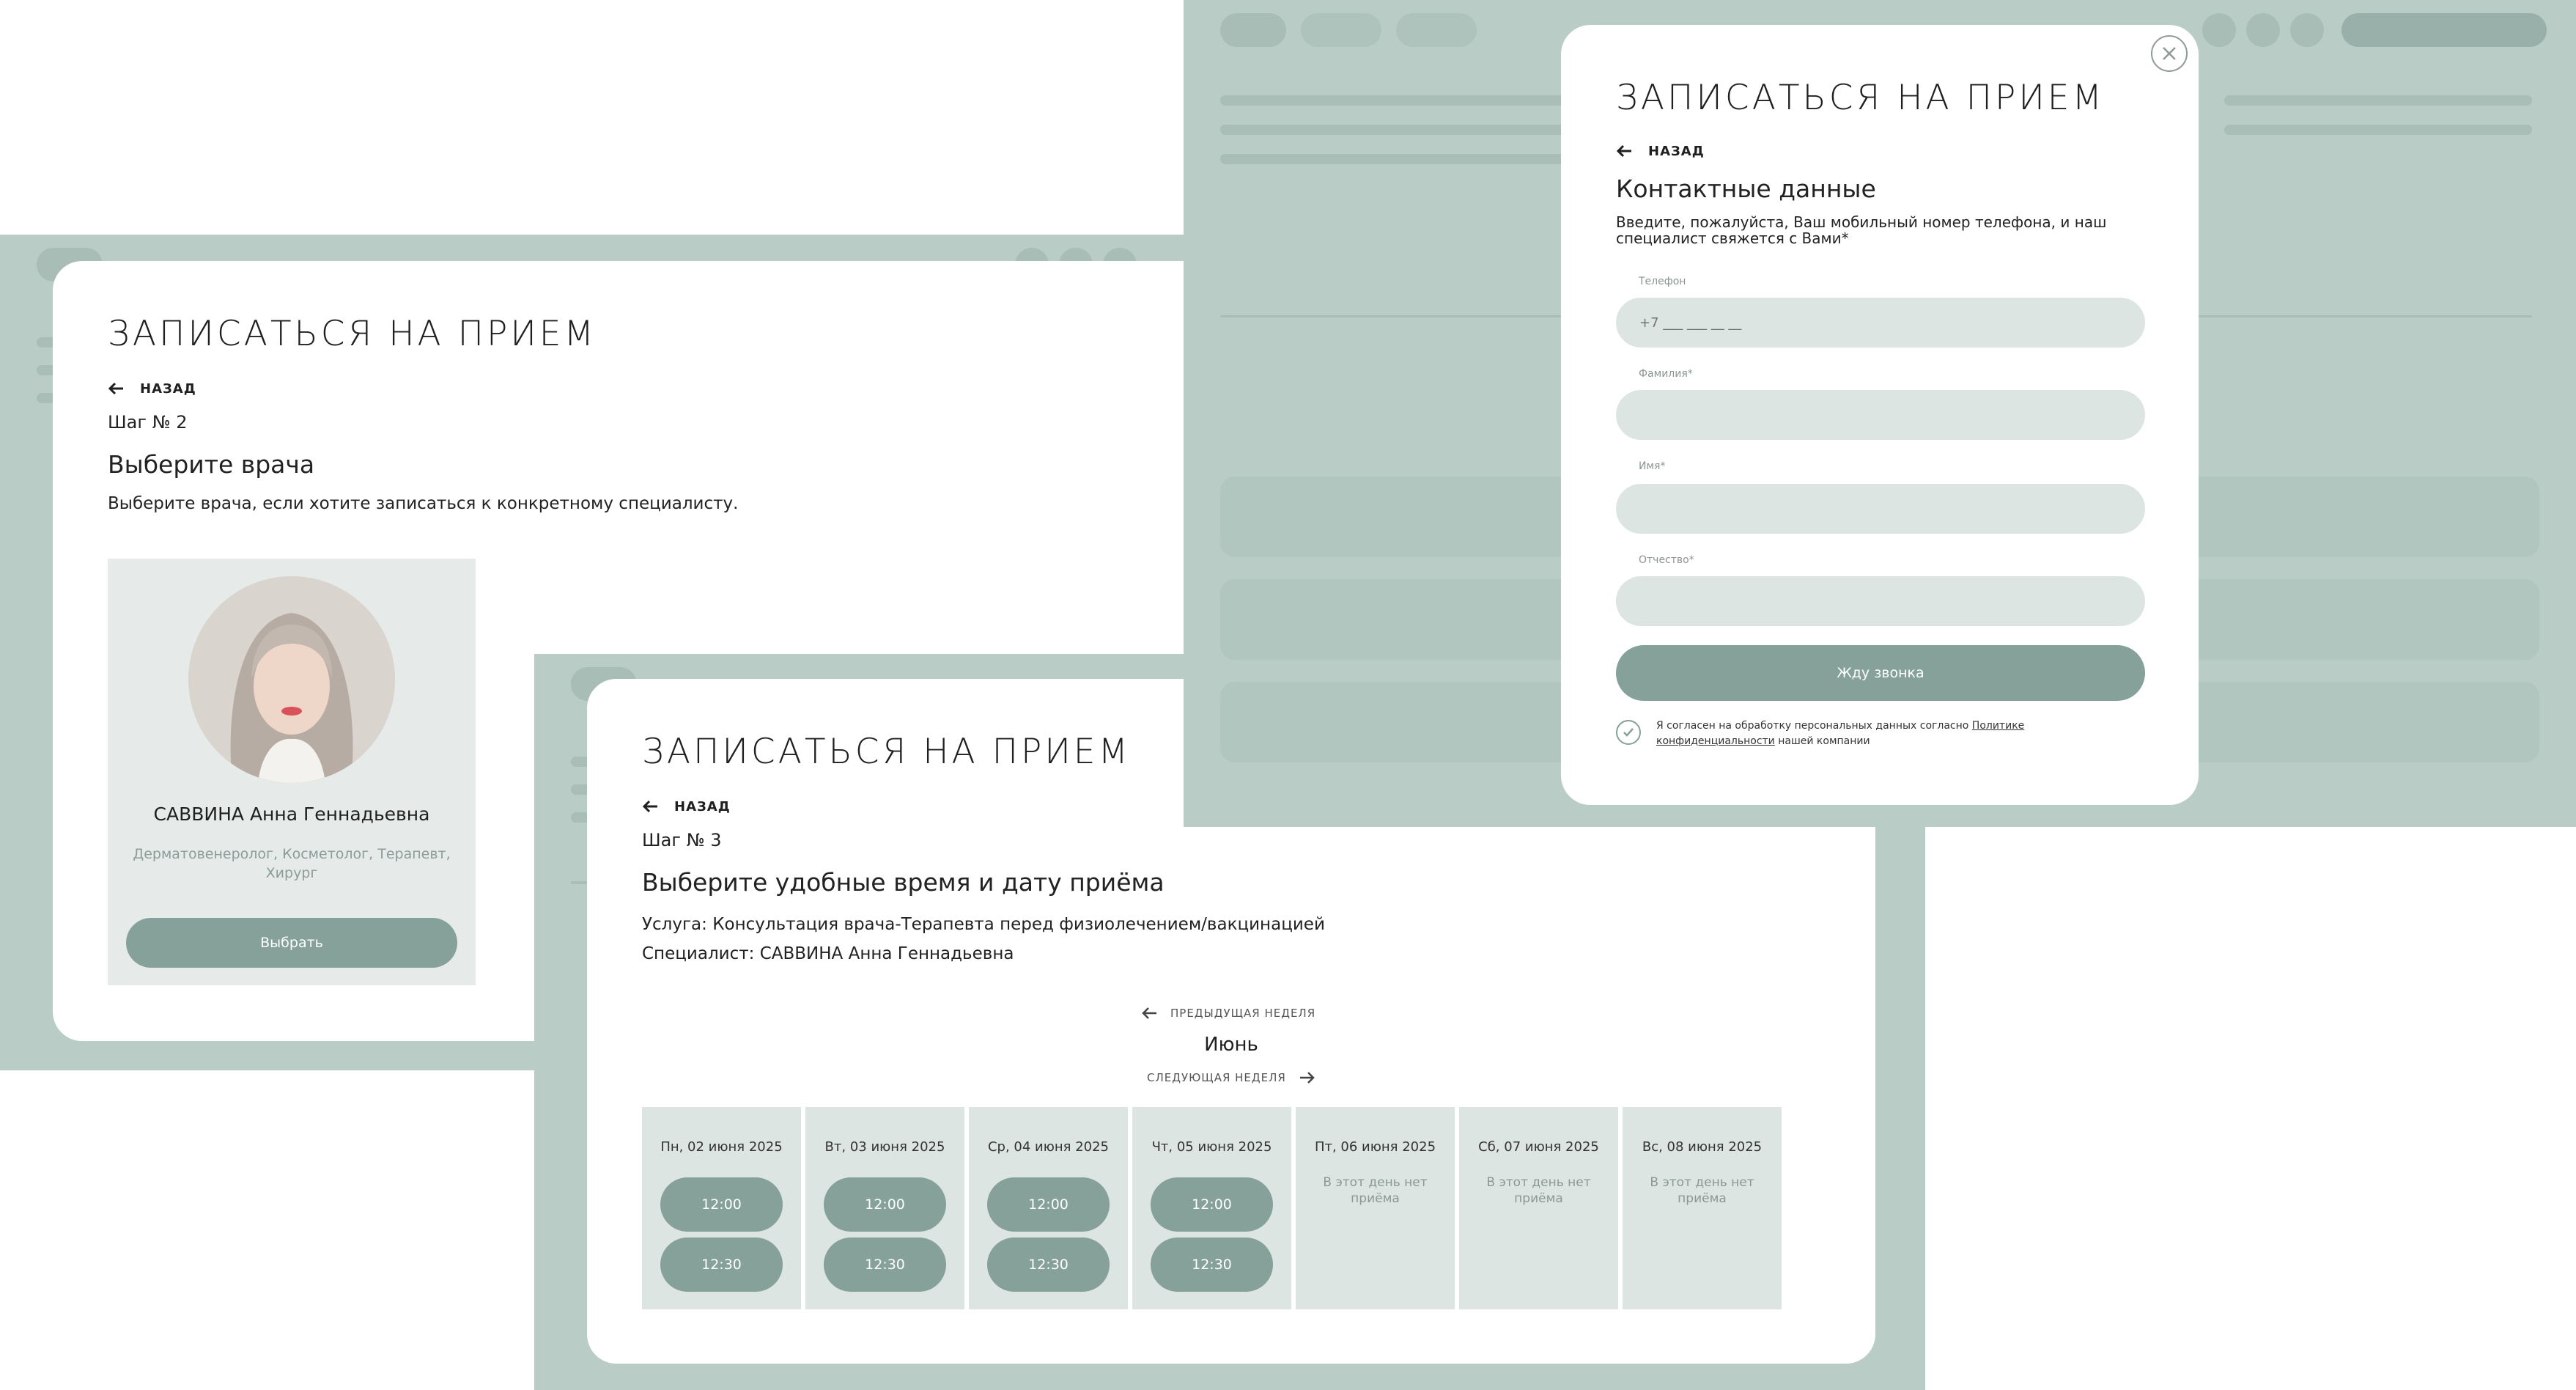 Image resolution: width=2576 pixels, height=1390 pixels. I want to click on day-date: Пн, 02 июня 2025, so click(721, 1147).